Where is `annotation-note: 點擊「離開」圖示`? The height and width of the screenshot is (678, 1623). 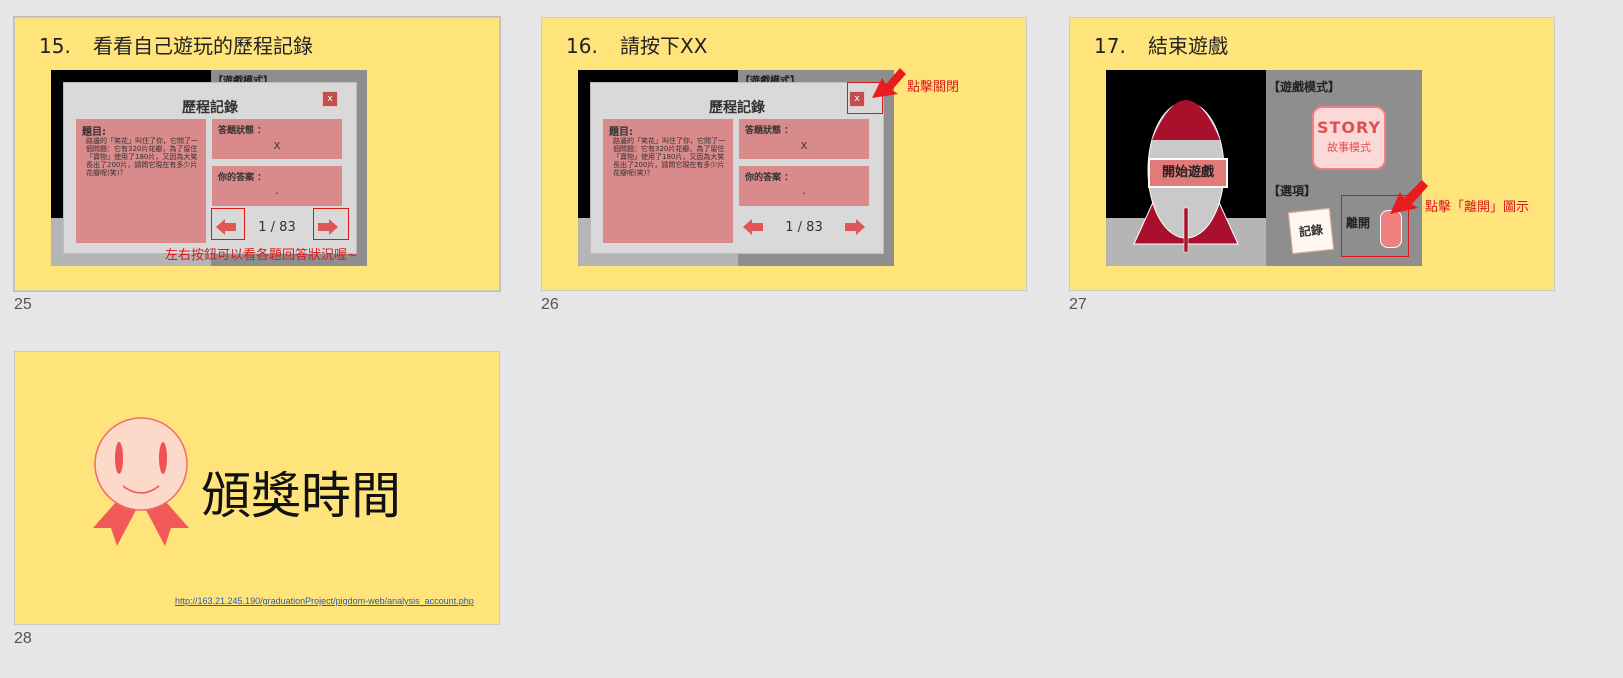 annotation-note: 點擊「離開」圖示 is located at coordinates (1477, 207).